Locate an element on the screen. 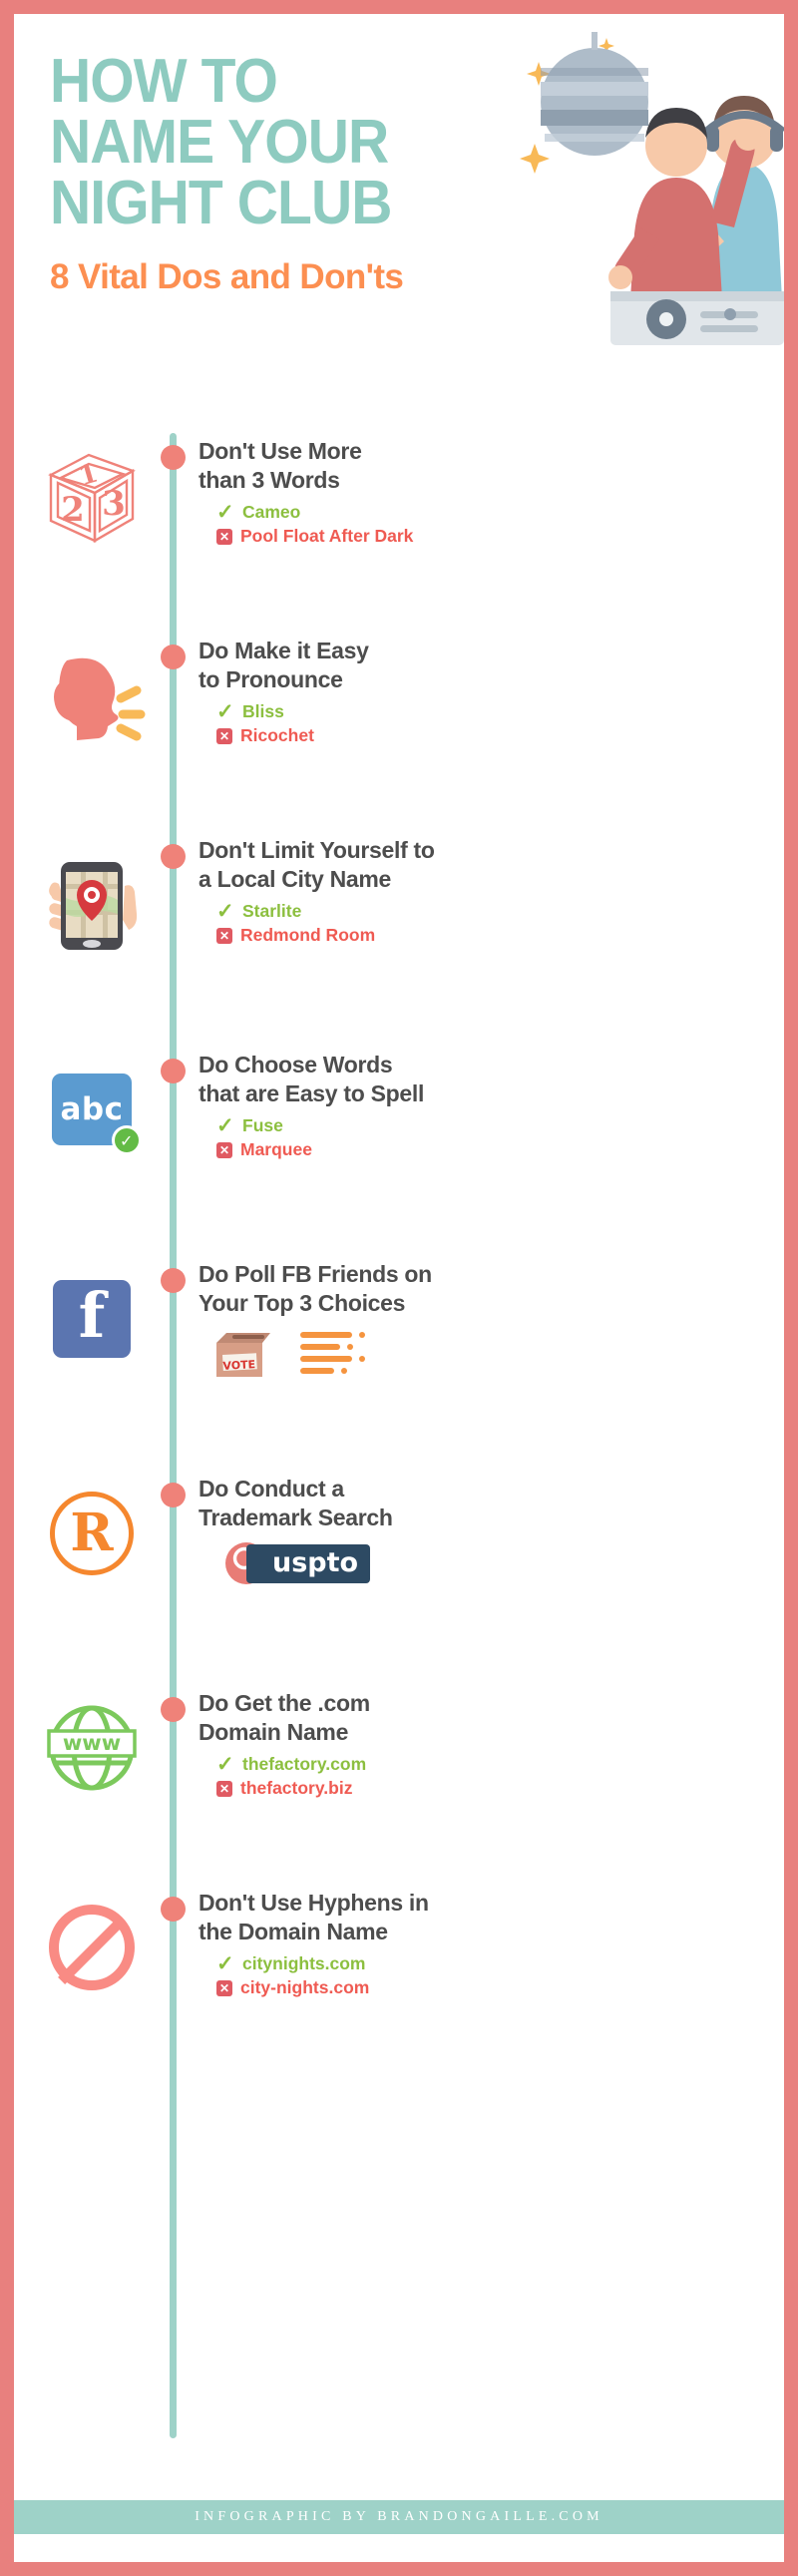 Image resolution: width=798 pixels, height=2576 pixels. list-item: R Do Conduct a Trademark Search uspto is located at coordinates (399, 1578).